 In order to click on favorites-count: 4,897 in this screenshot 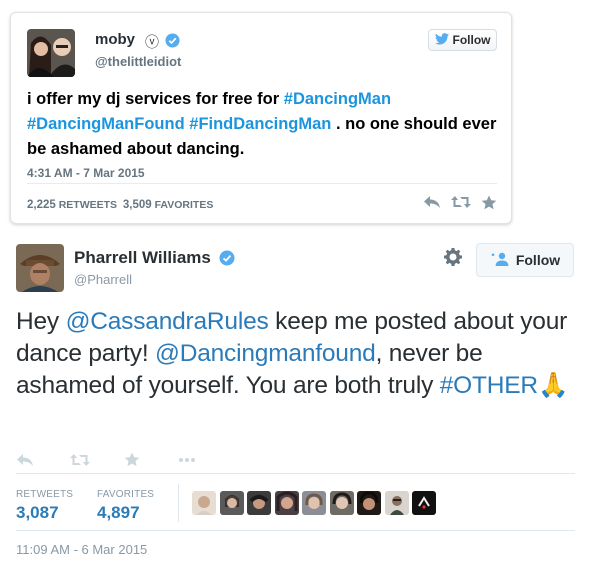, I will do `click(118, 513)`.